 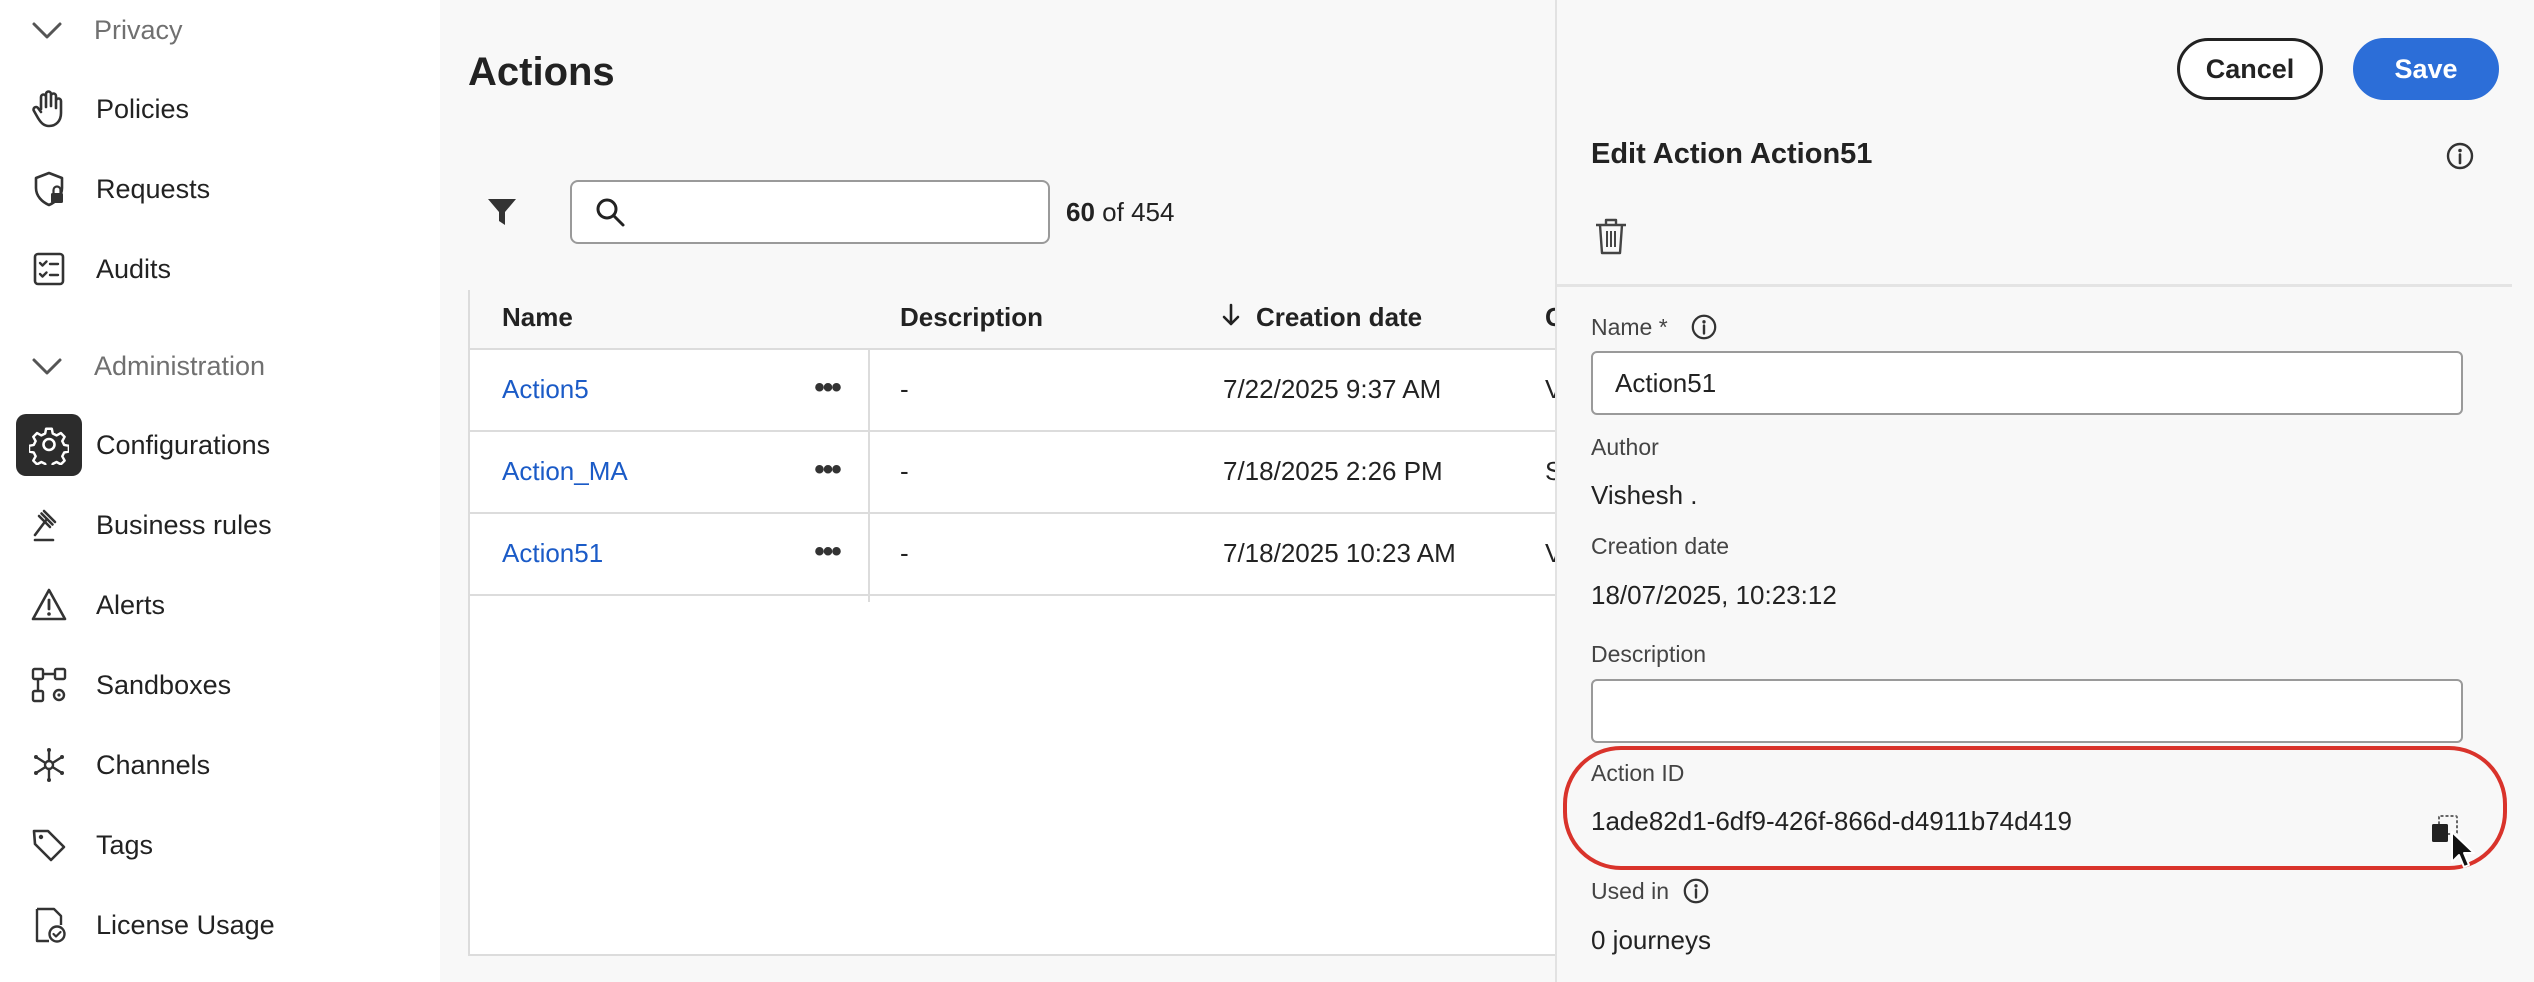 I want to click on sidebar-item-label: Alerts, so click(x=131, y=604).